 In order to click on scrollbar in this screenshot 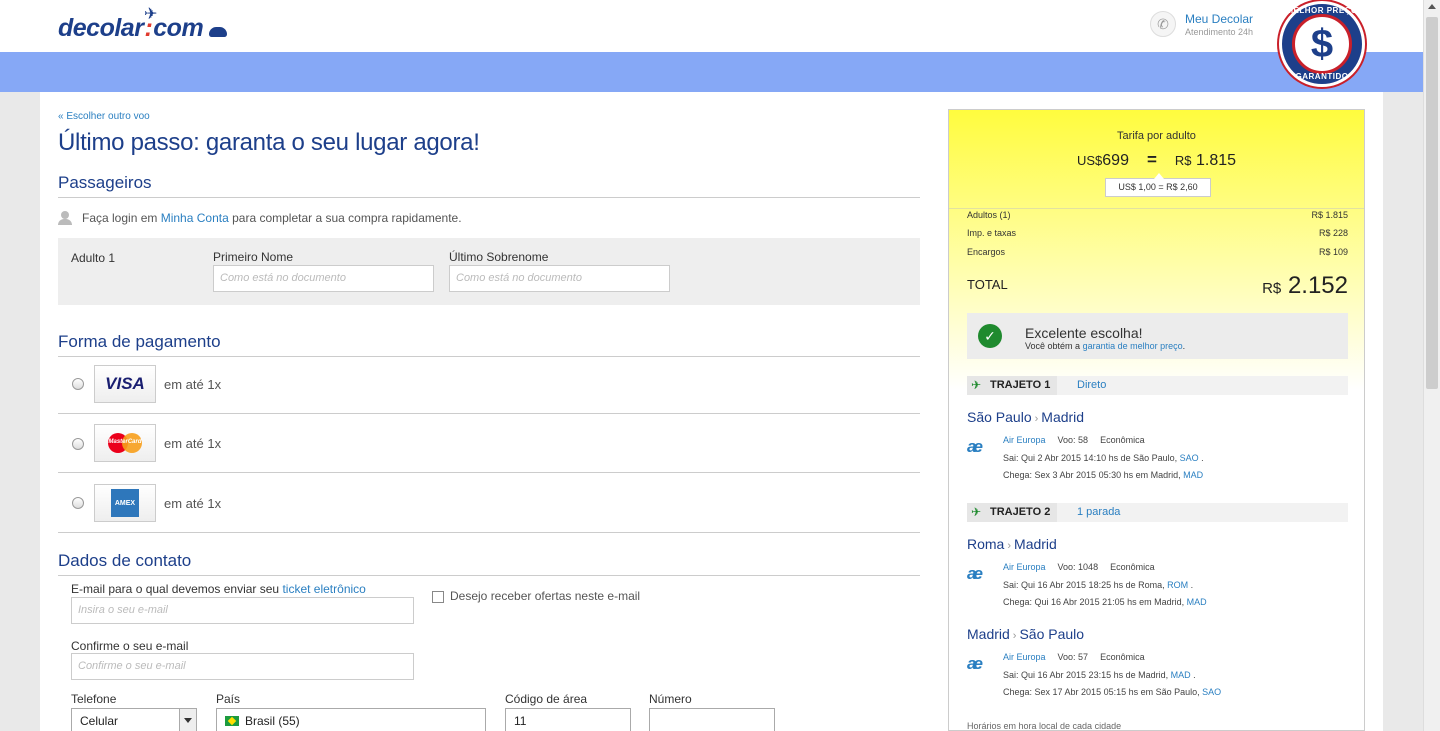, I will do `click(1431, 365)`.